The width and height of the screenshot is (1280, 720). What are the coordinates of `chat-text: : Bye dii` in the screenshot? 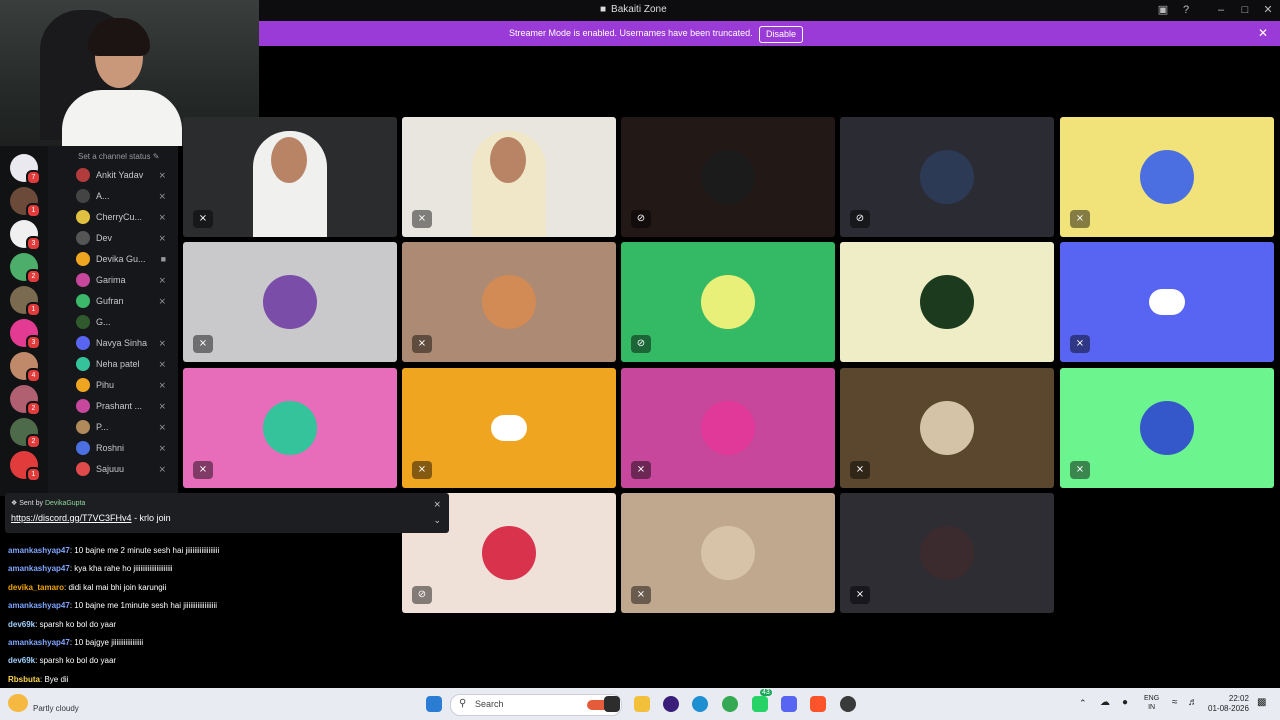 It's located at (54, 679).